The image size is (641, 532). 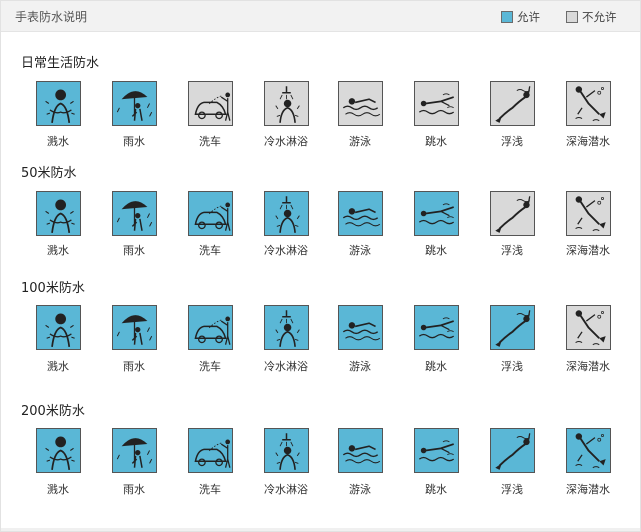 I want to click on section-title: 日常生活防水, so click(x=60, y=63).